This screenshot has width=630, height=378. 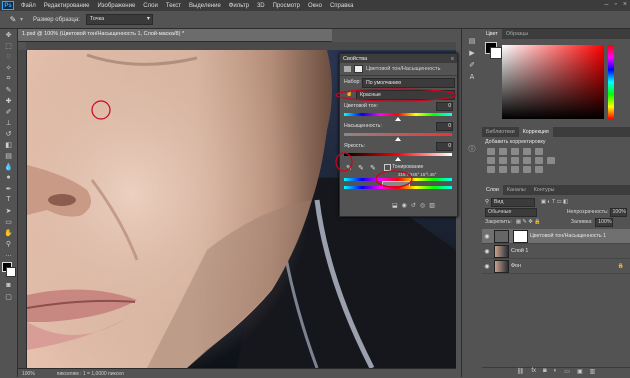 I want to click on eraser-tool-icon: ◧, so click(x=8, y=144).